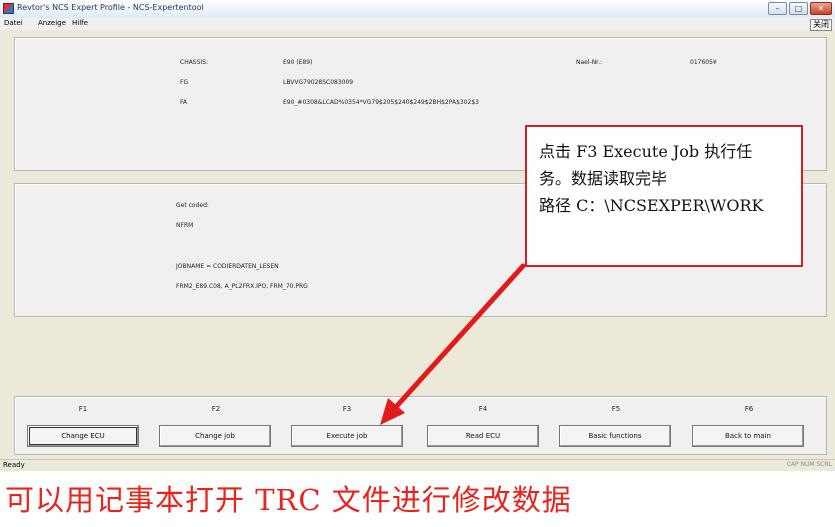 This screenshot has width=835, height=527. What do you see at coordinates (14, 465) in the screenshot?
I see `status-text: Ready` at bounding box center [14, 465].